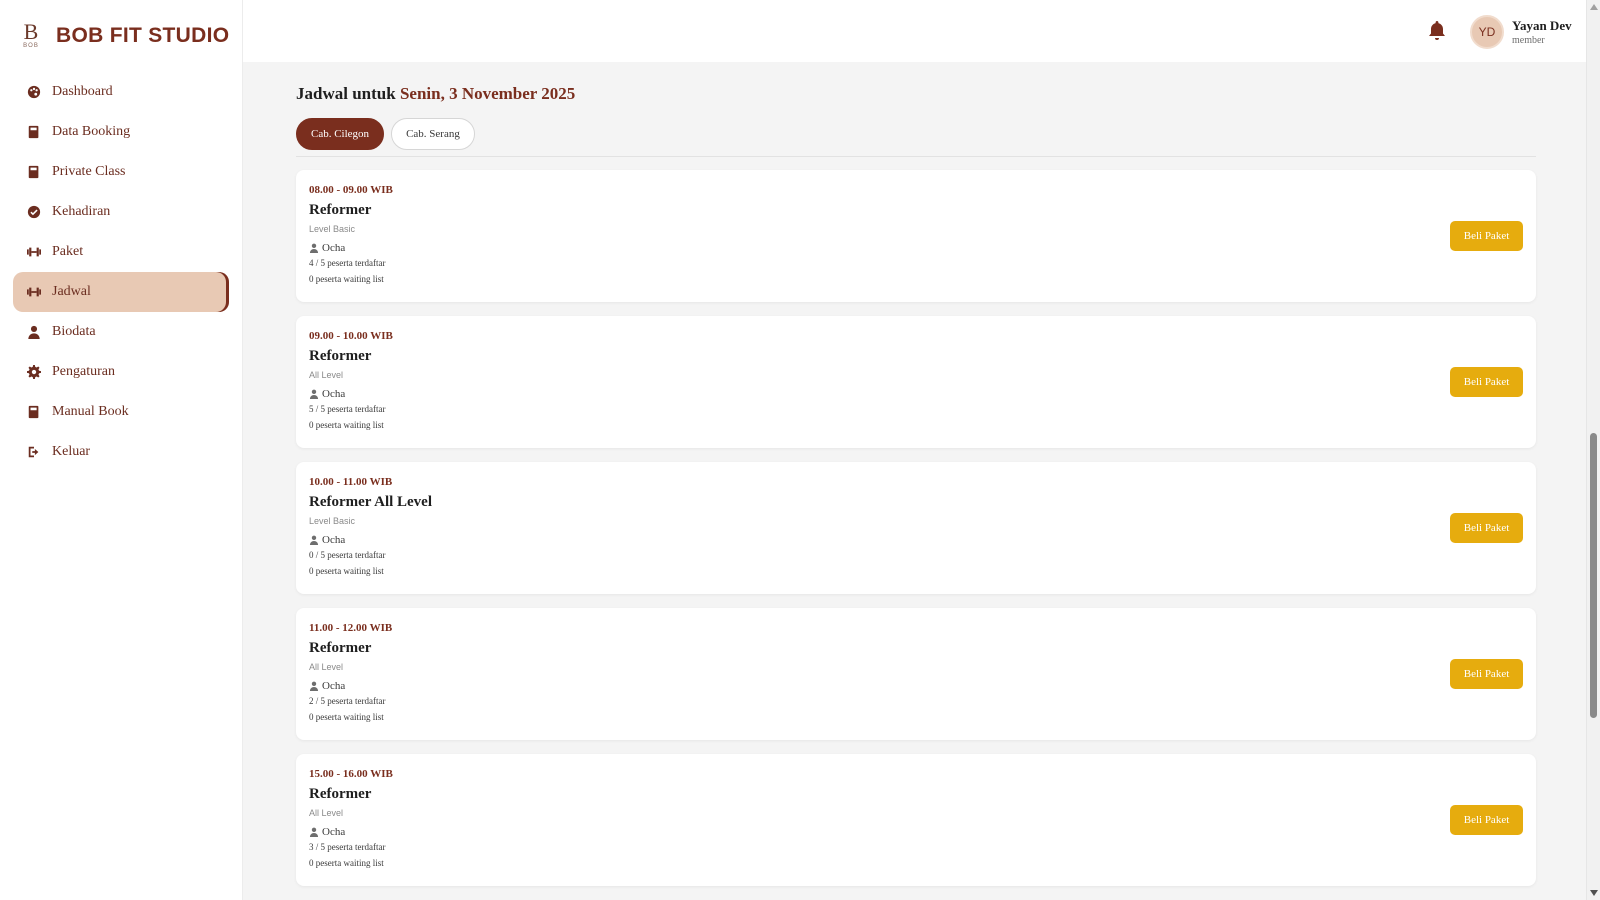 This screenshot has width=1600, height=900. What do you see at coordinates (351, 774) in the screenshot?
I see `class-time: 15.00 - 16.00 WIB` at bounding box center [351, 774].